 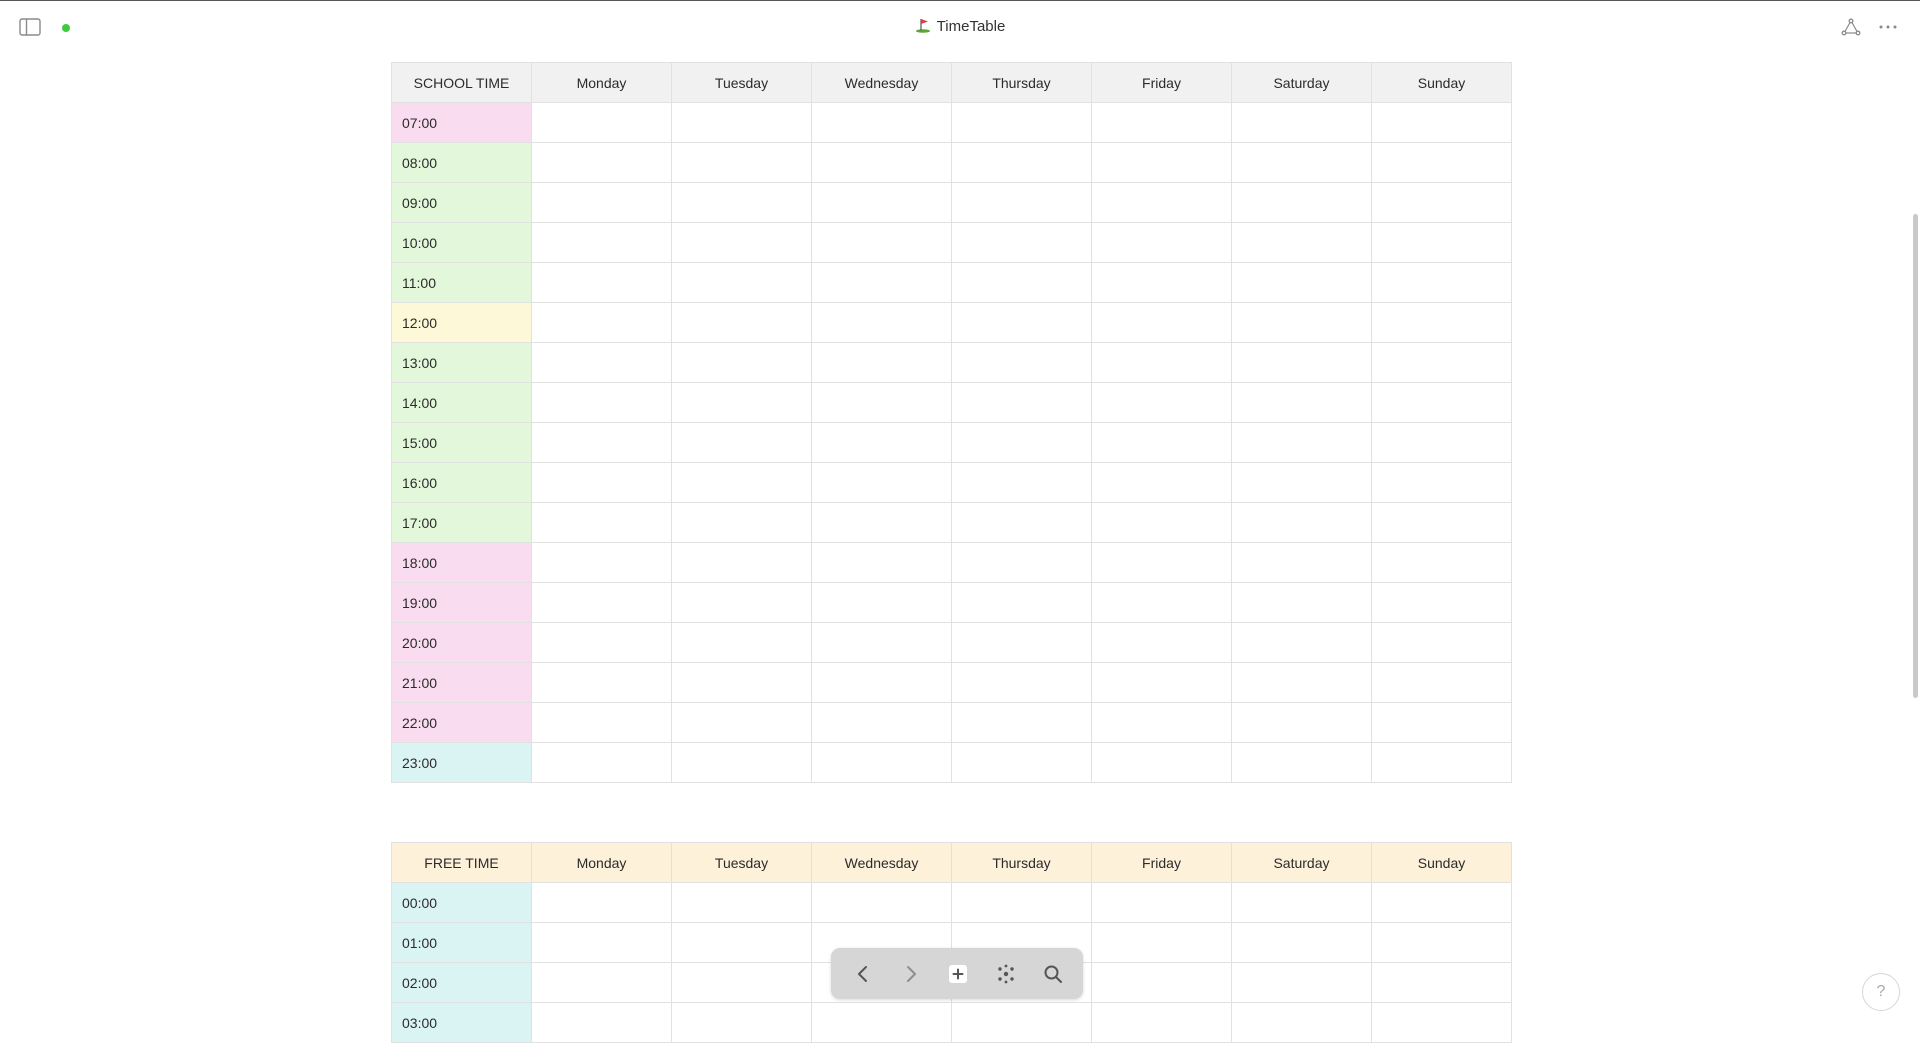 What do you see at coordinates (911, 974) in the screenshot?
I see `forward-icon` at bounding box center [911, 974].